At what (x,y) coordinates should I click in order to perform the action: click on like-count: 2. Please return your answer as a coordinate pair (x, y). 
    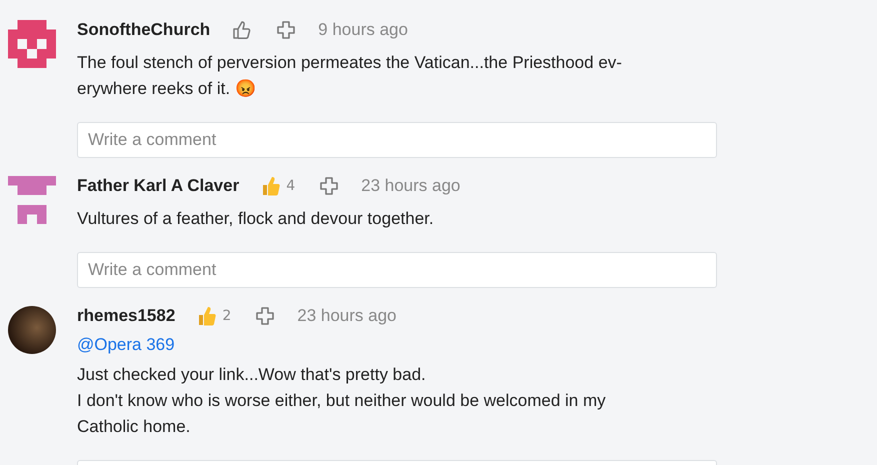
    Looking at the image, I should click on (227, 316).